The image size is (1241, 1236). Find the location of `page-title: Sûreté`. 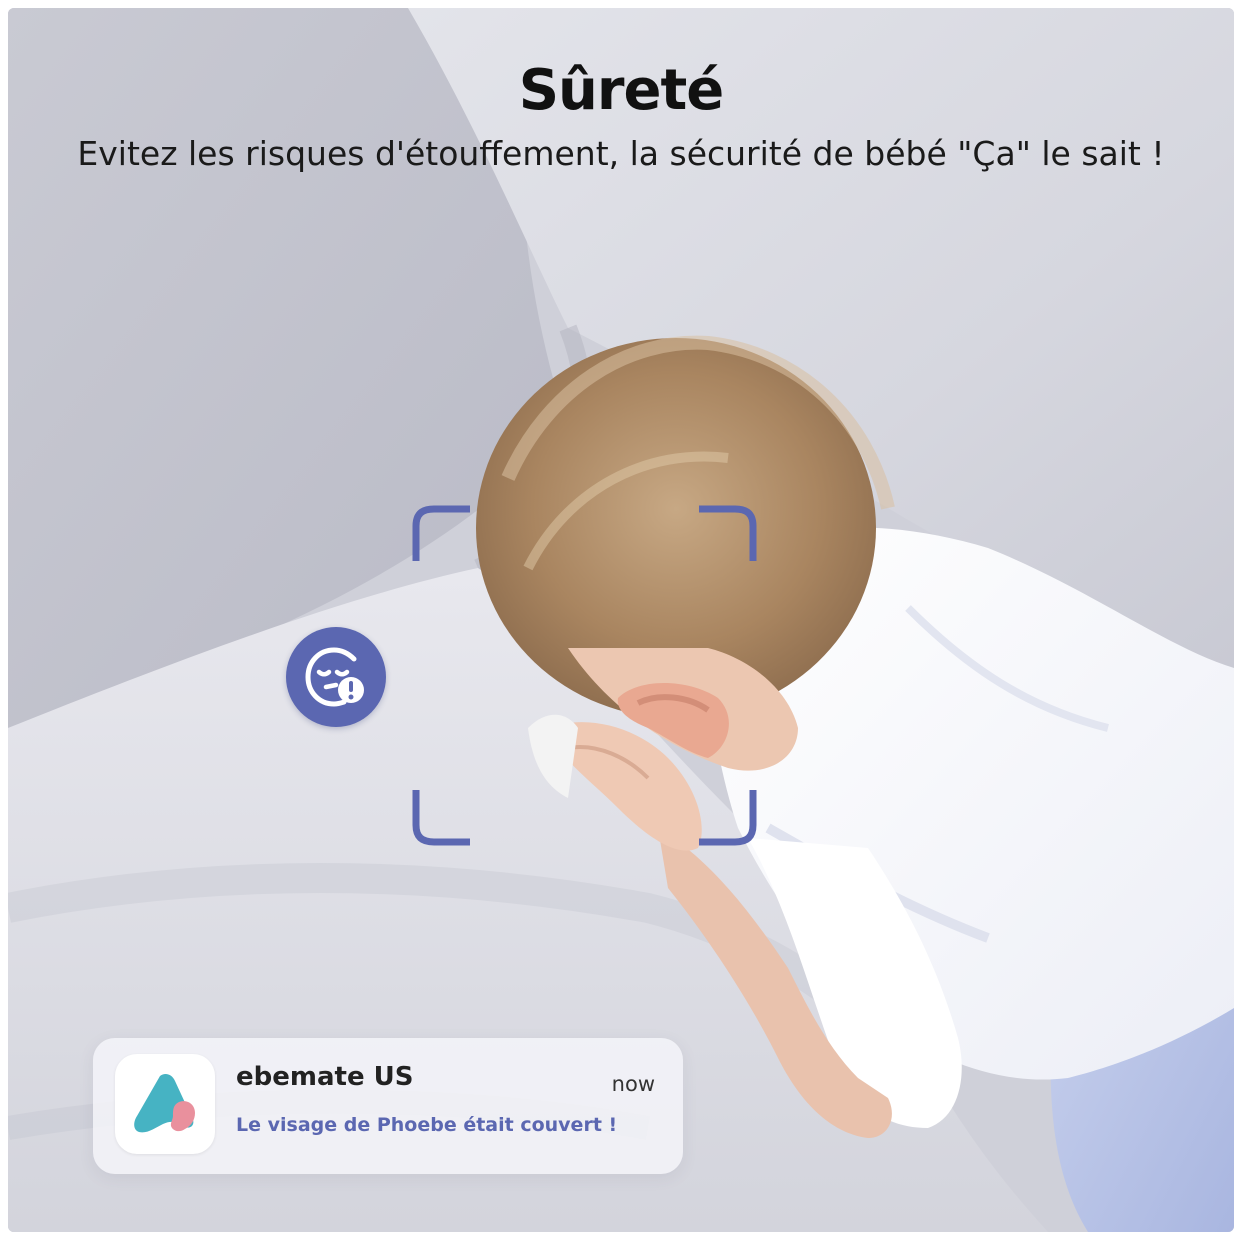

page-title: Sûreté is located at coordinates (621, 90).